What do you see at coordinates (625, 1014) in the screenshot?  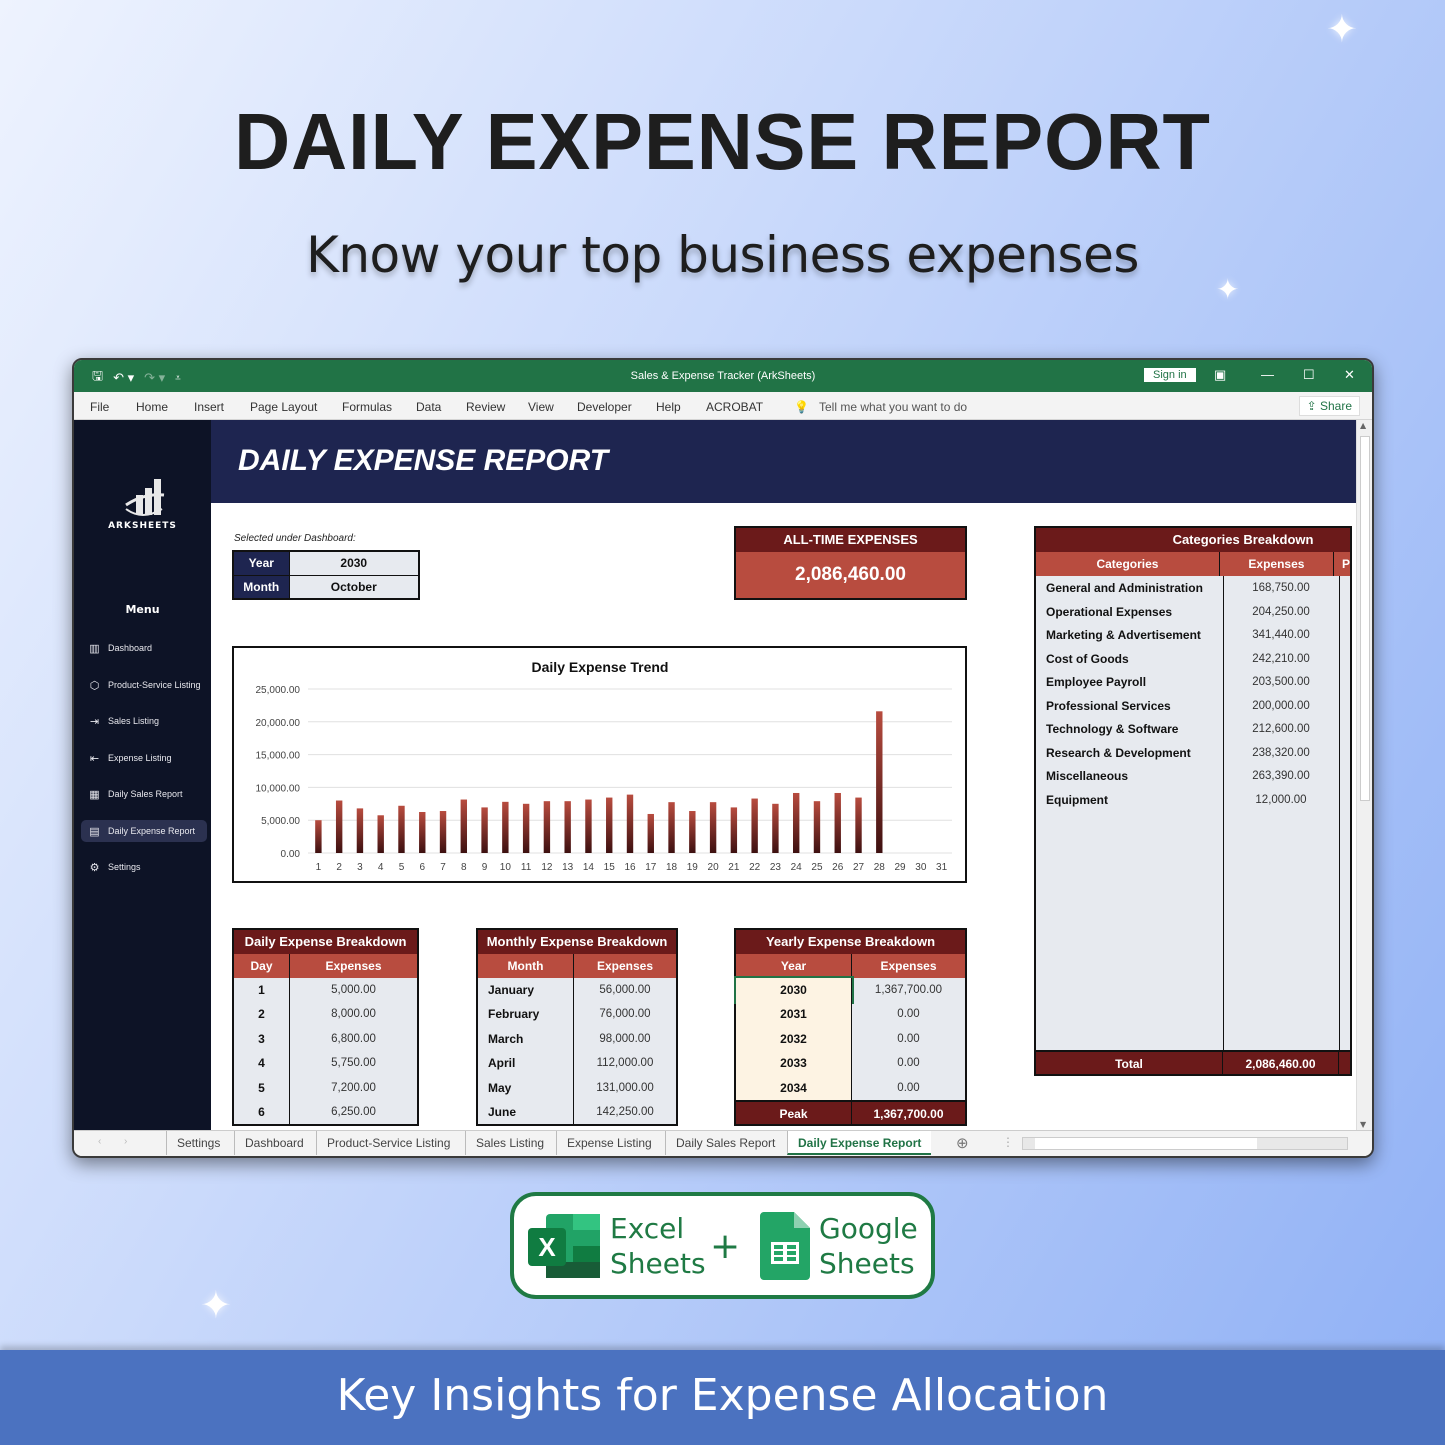 I see `expense-cell: 76,000.00` at bounding box center [625, 1014].